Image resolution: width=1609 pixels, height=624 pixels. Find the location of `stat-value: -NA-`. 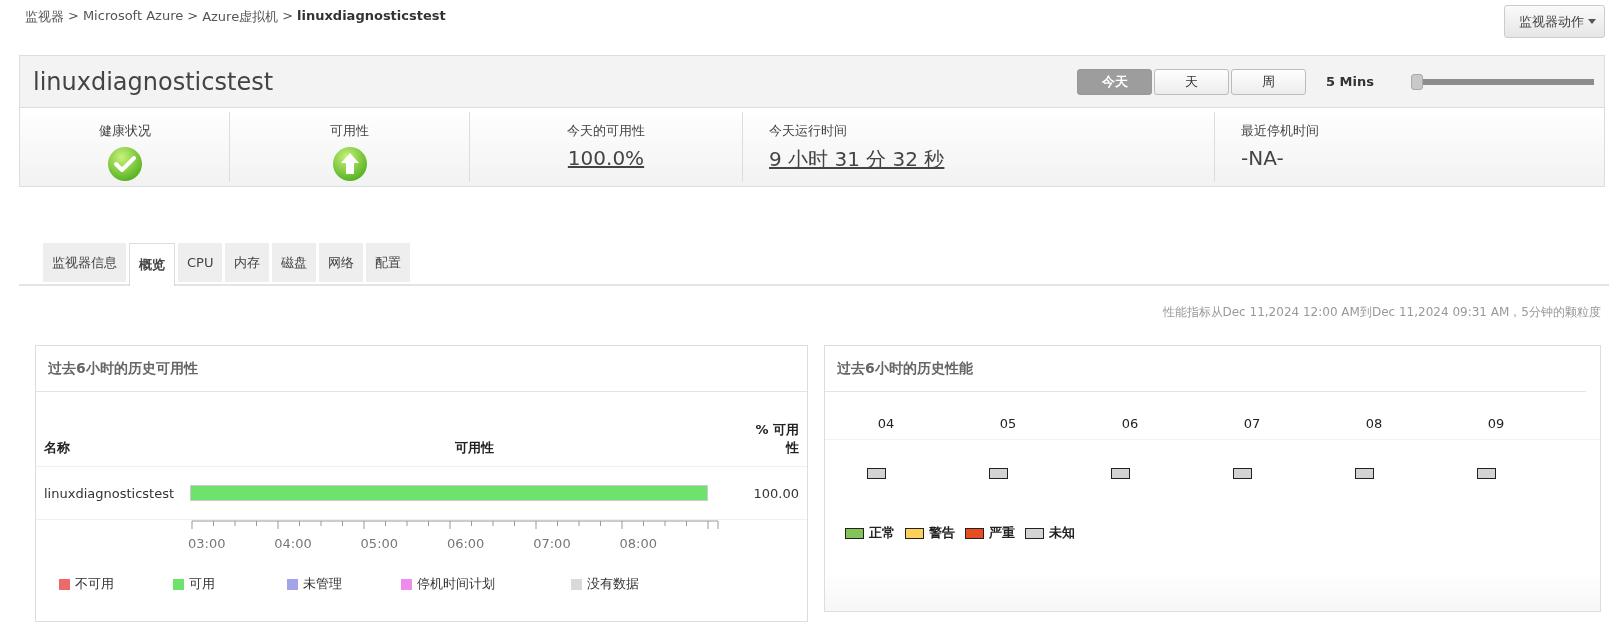

stat-value: -NA- is located at coordinates (1262, 158).